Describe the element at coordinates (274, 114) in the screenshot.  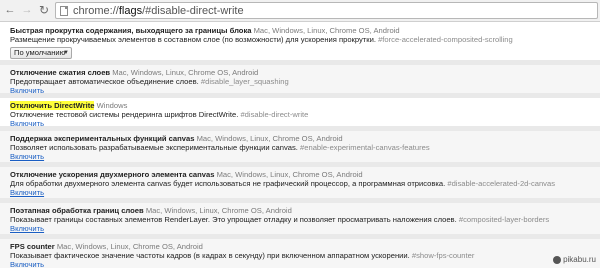
I see `experiment-hash: #disable-direct-write` at that location.